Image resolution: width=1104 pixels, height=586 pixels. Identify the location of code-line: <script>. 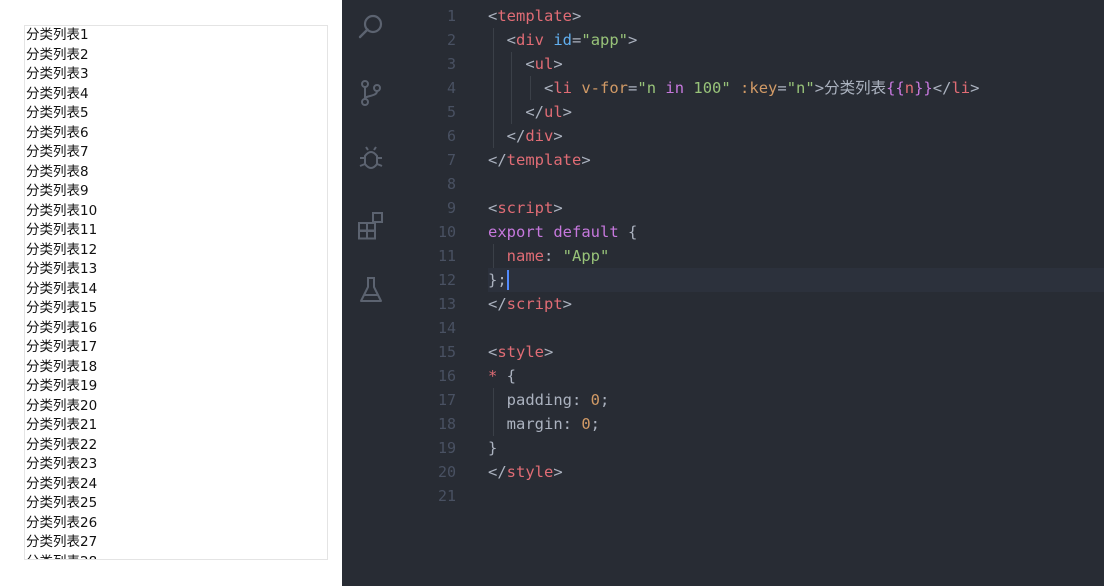
(796, 208).